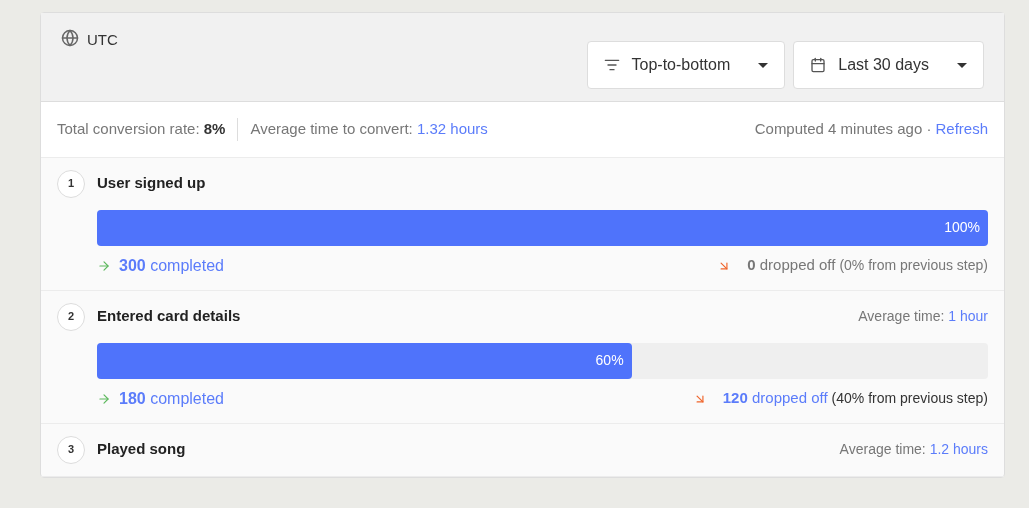 The height and width of the screenshot is (508, 1029). What do you see at coordinates (71, 449) in the screenshot?
I see `step-number: 3` at bounding box center [71, 449].